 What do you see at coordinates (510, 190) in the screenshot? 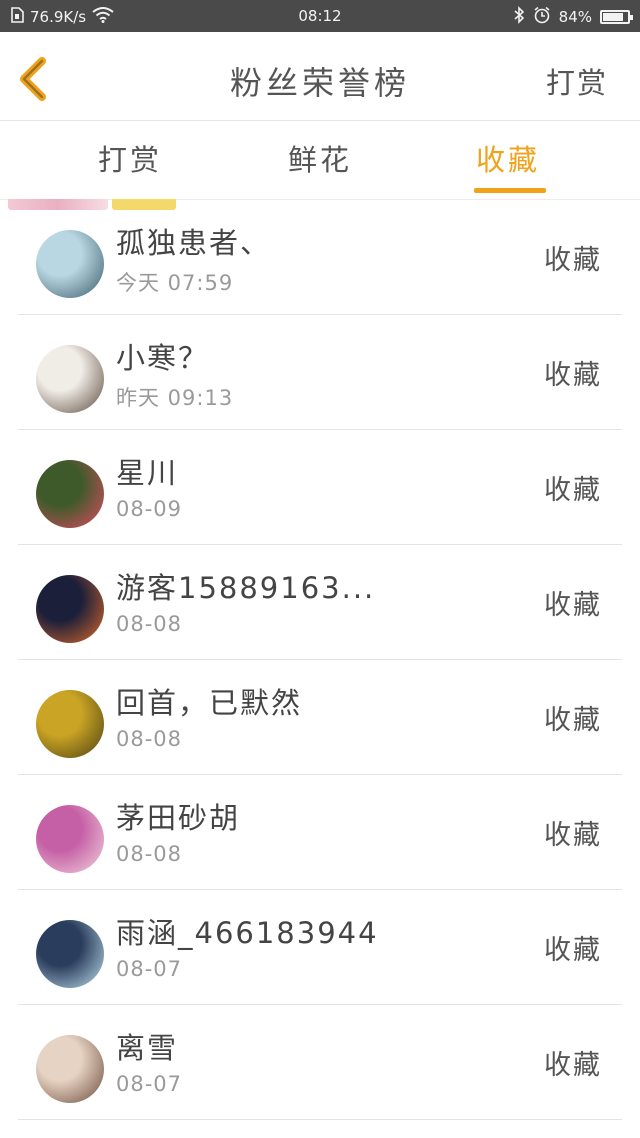
I see `active-tab-indicator` at bounding box center [510, 190].